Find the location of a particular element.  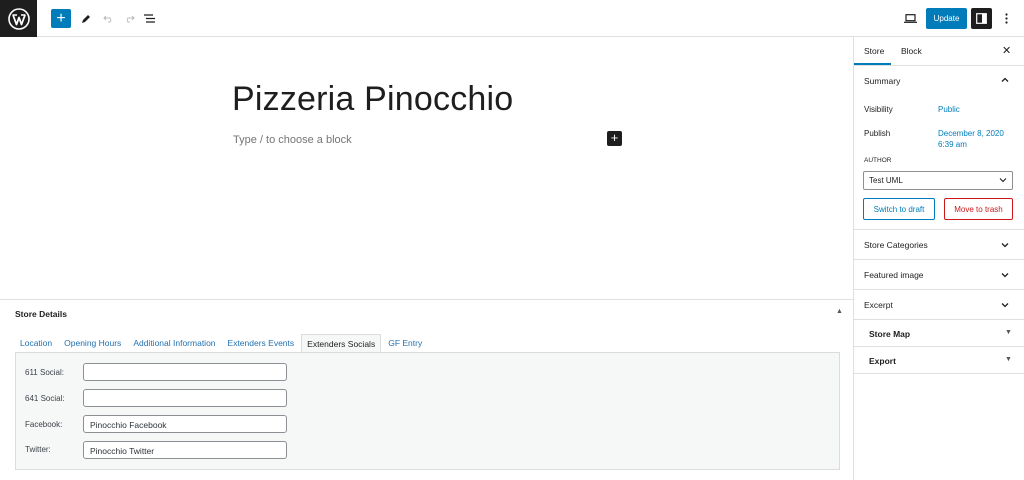

desktop-icon is located at coordinates (910, 18).